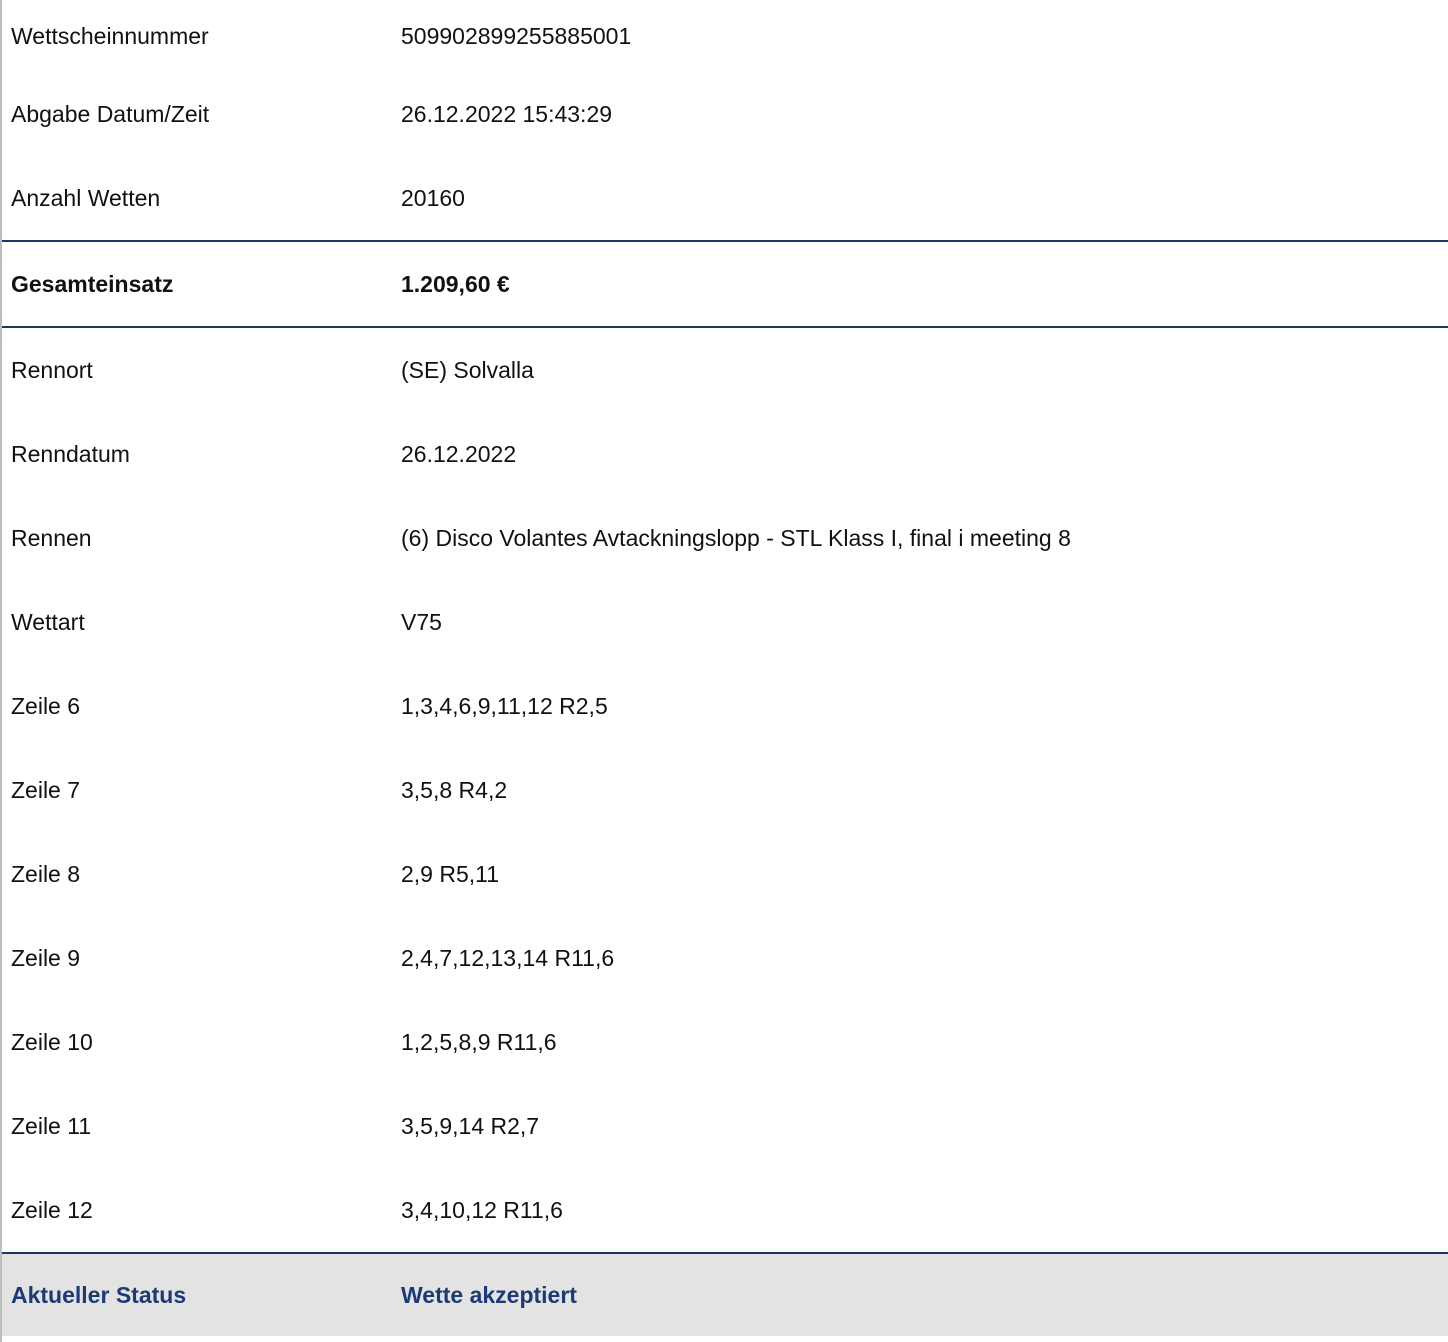 The width and height of the screenshot is (1448, 1342). Describe the element at coordinates (725, 706) in the screenshot. I see `row-line-6: Zeile 6 1,3,4,6,9,11,12 R2,5` at that location.